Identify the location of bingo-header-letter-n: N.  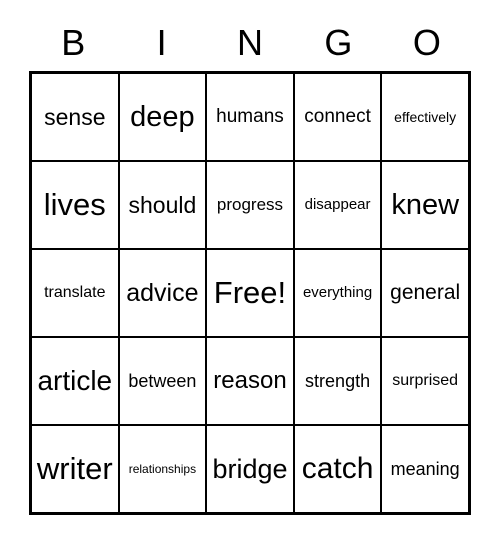
(250, 42).